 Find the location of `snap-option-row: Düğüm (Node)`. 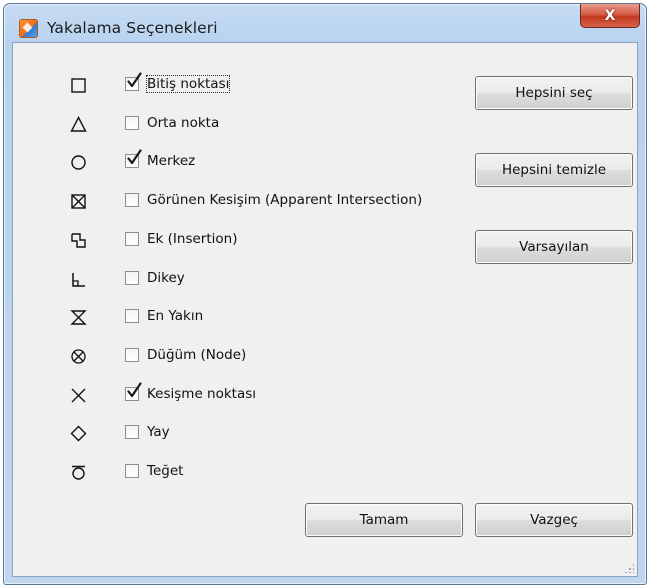

snap-option-row: Düğüm (Node) is located at coordinates (228, 356).